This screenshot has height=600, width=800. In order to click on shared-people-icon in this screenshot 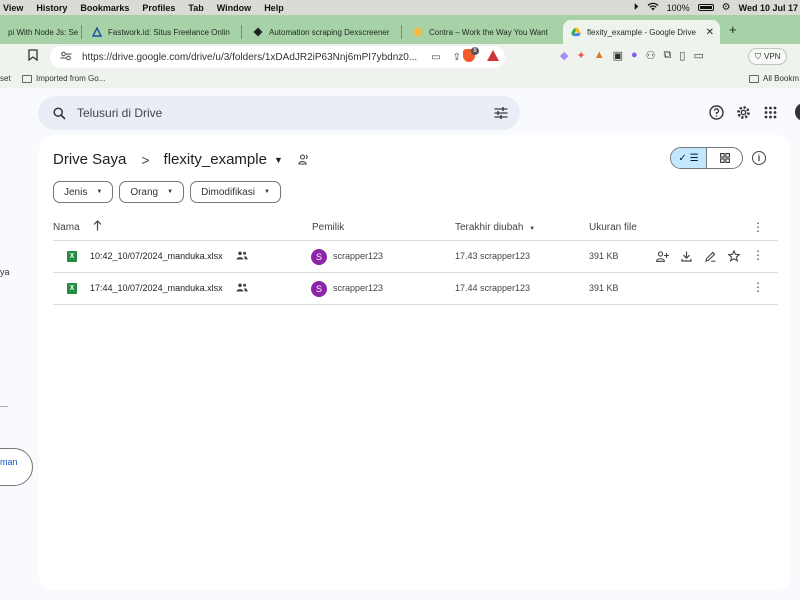, I will do `click(242, 288)`.